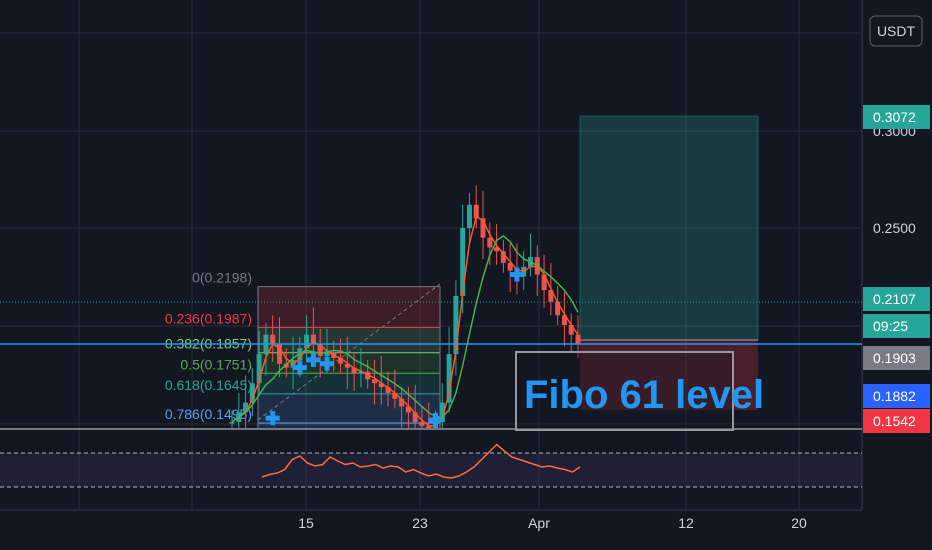 The width and height of the screenshot is (932, 550). Describe the element at coordinates (894, 228) in the screenshot. I see `price-tick-label: 0.2500` at that location.